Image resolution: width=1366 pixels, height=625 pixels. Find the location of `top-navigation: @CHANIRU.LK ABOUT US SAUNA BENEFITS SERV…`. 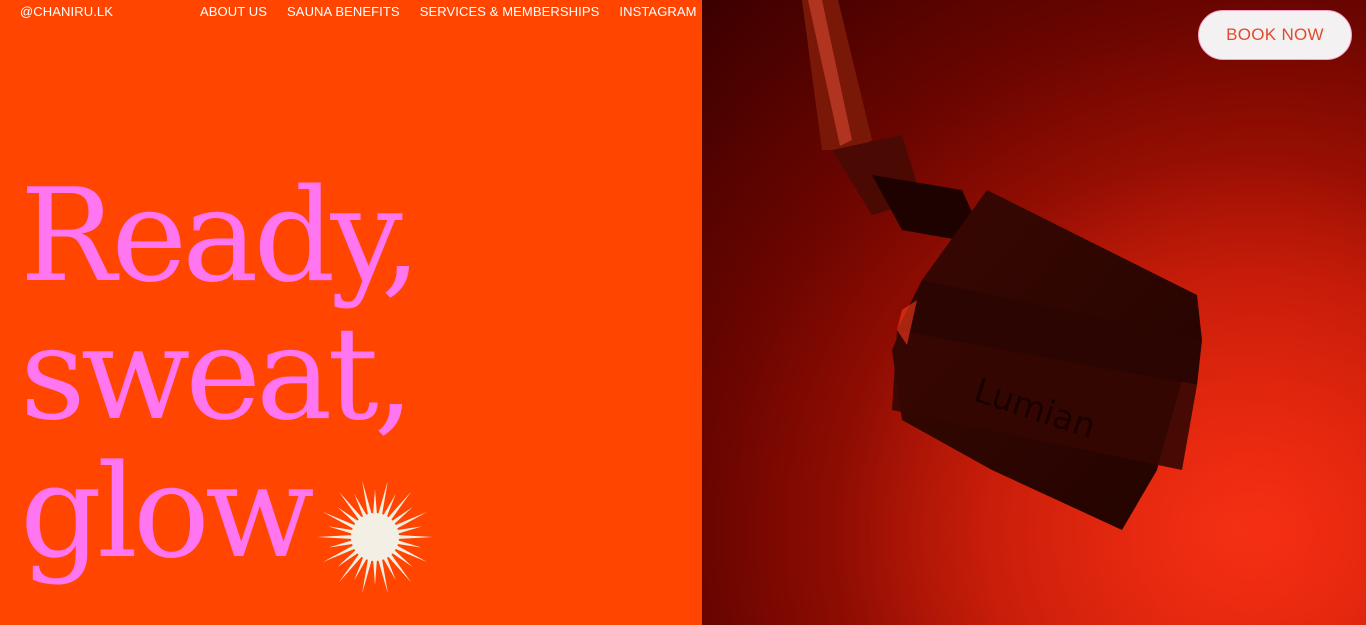

top-navigation: @CHANIRU.LK ABOUT US SAUNA BENEFITS SERV… is located at coordinates (351, 13).